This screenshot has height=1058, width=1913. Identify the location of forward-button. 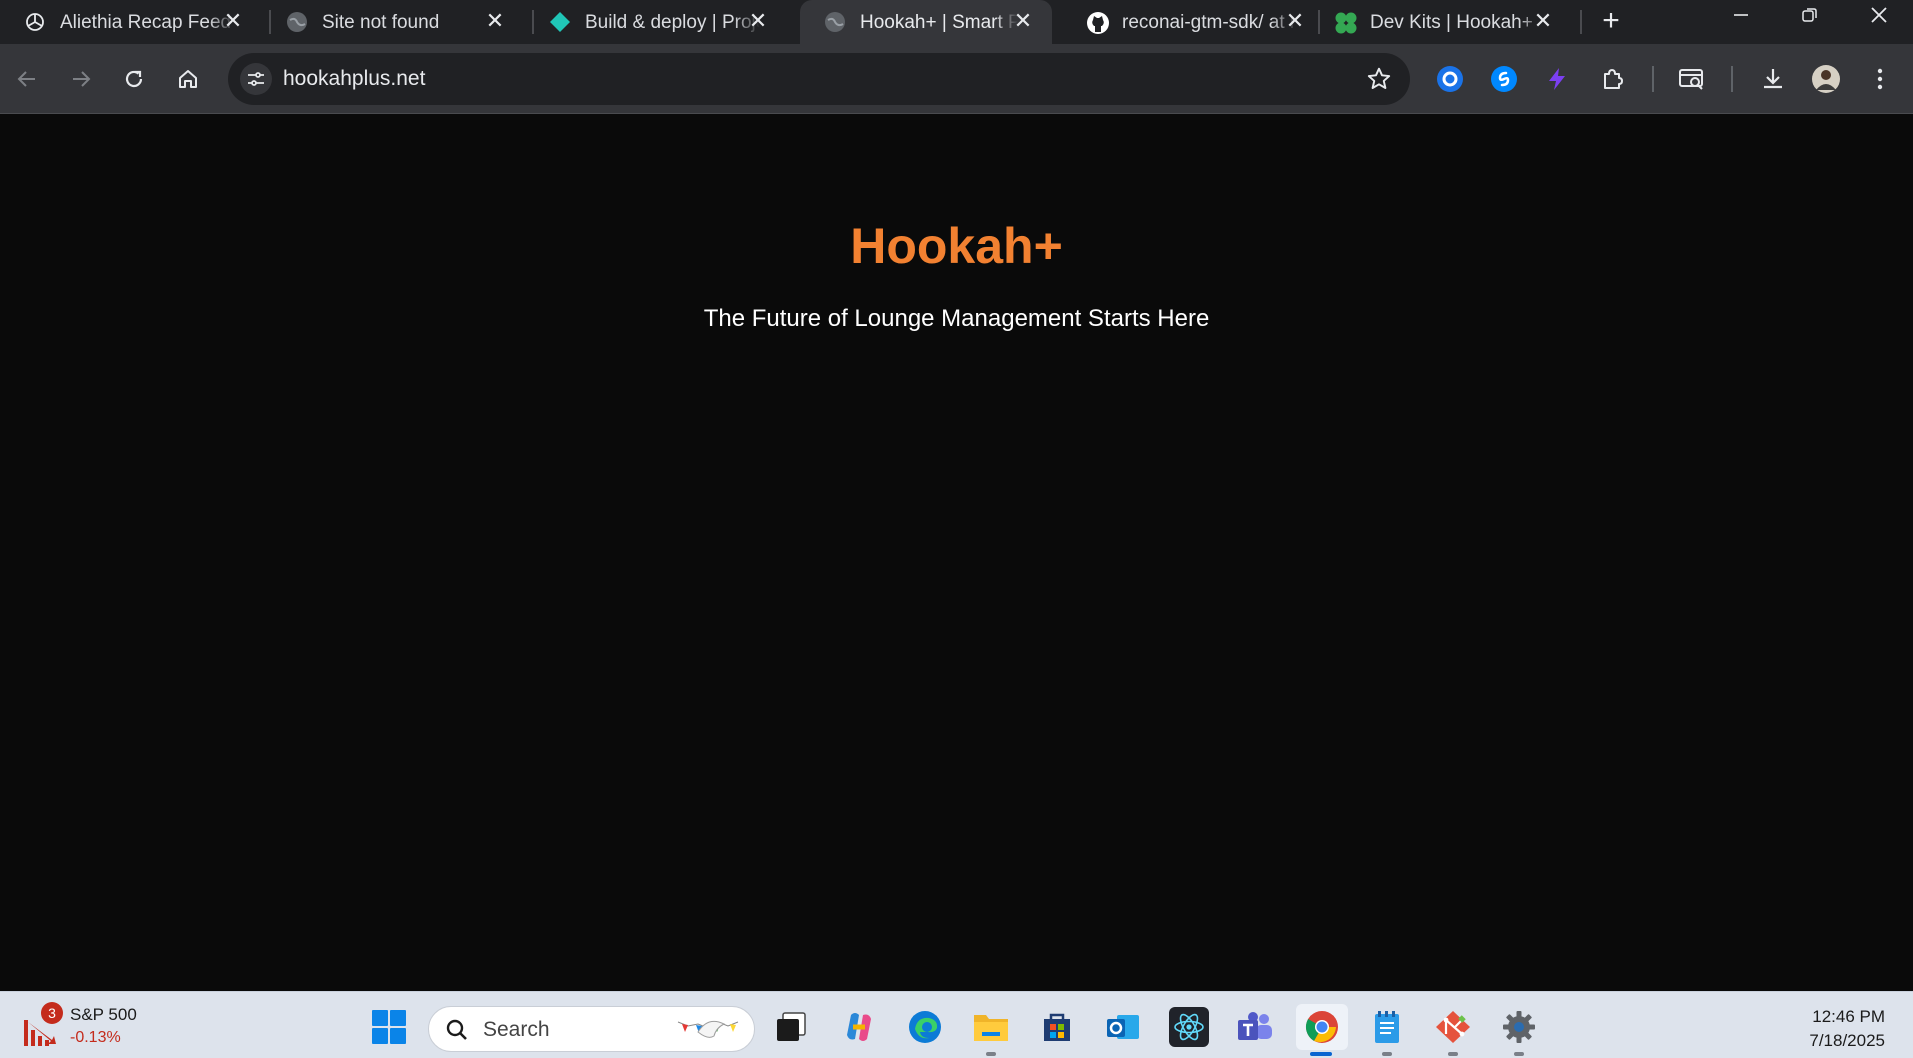
(81, 79).